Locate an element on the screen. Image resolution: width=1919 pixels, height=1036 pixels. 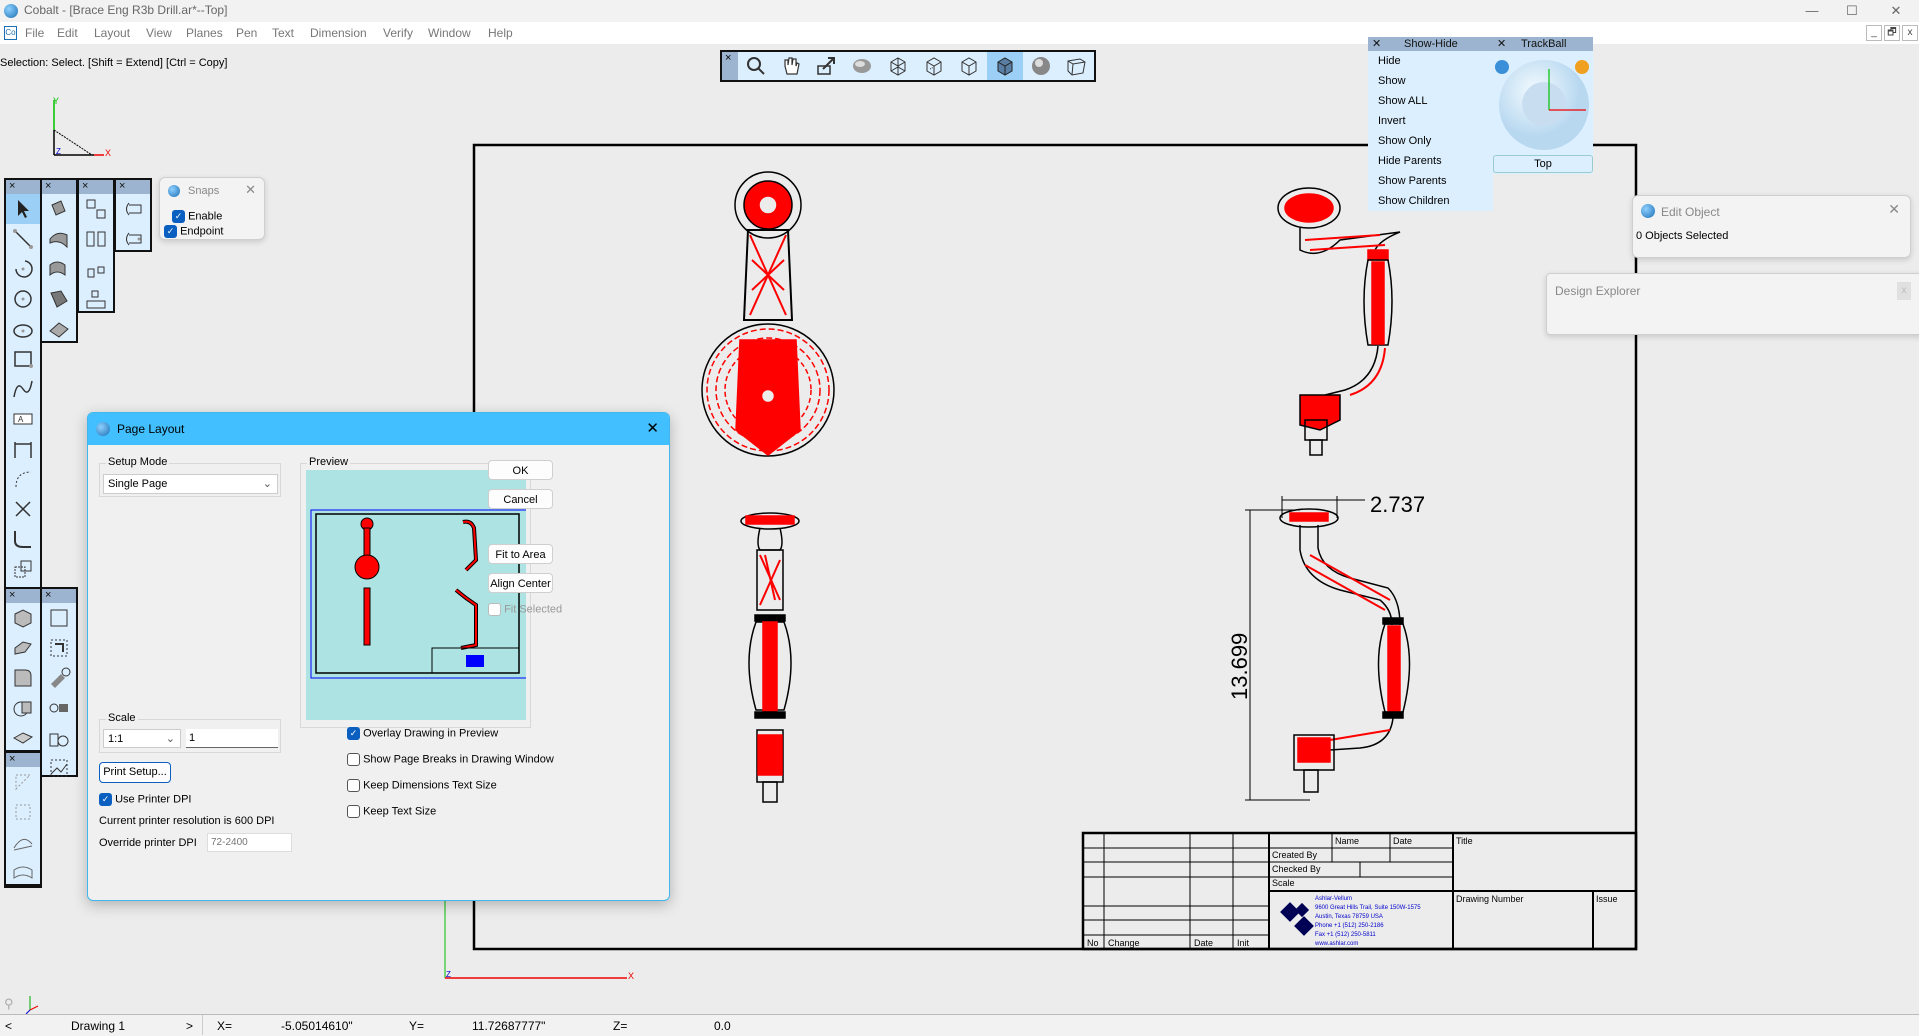
solid-boolean-tool is located at coordinates (23, 708).